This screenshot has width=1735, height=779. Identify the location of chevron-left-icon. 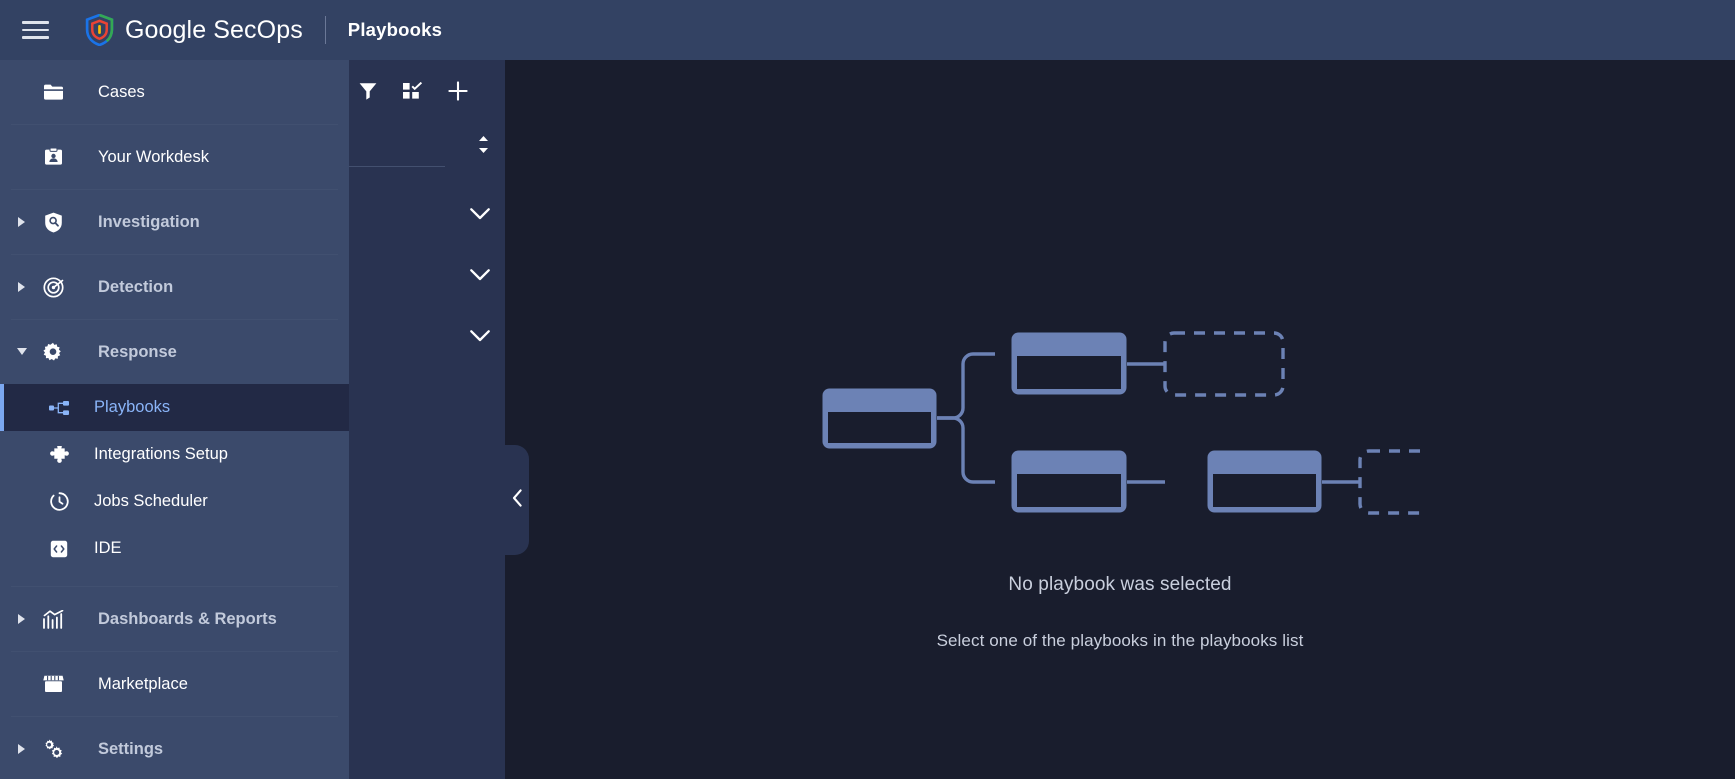
(517, 500).